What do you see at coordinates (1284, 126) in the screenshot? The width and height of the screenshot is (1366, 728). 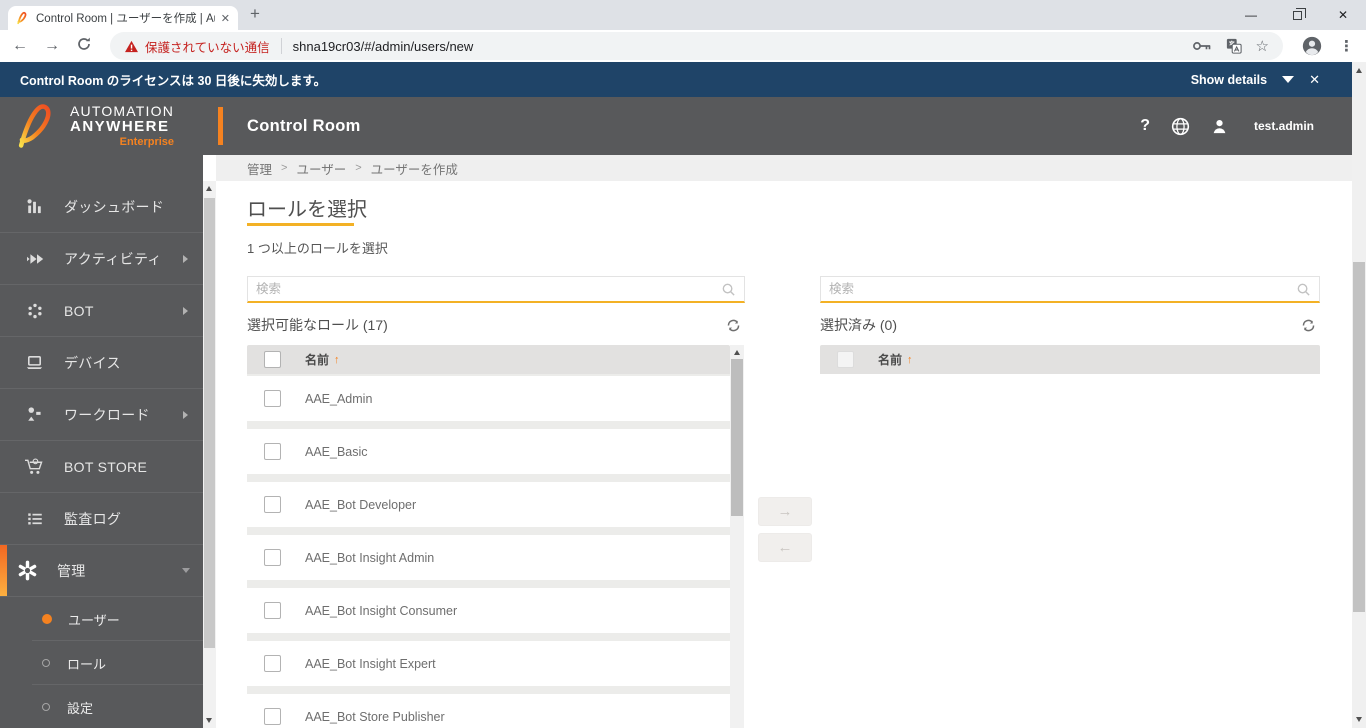 I see `username-label: test.admin` at bounding box center [1284, 126].